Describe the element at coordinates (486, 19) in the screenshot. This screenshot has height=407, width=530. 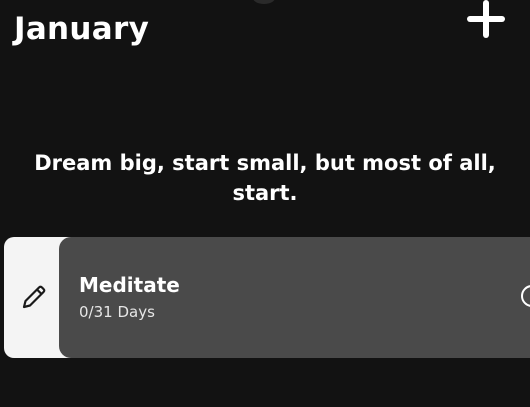
I see `plus-icon` at that location.